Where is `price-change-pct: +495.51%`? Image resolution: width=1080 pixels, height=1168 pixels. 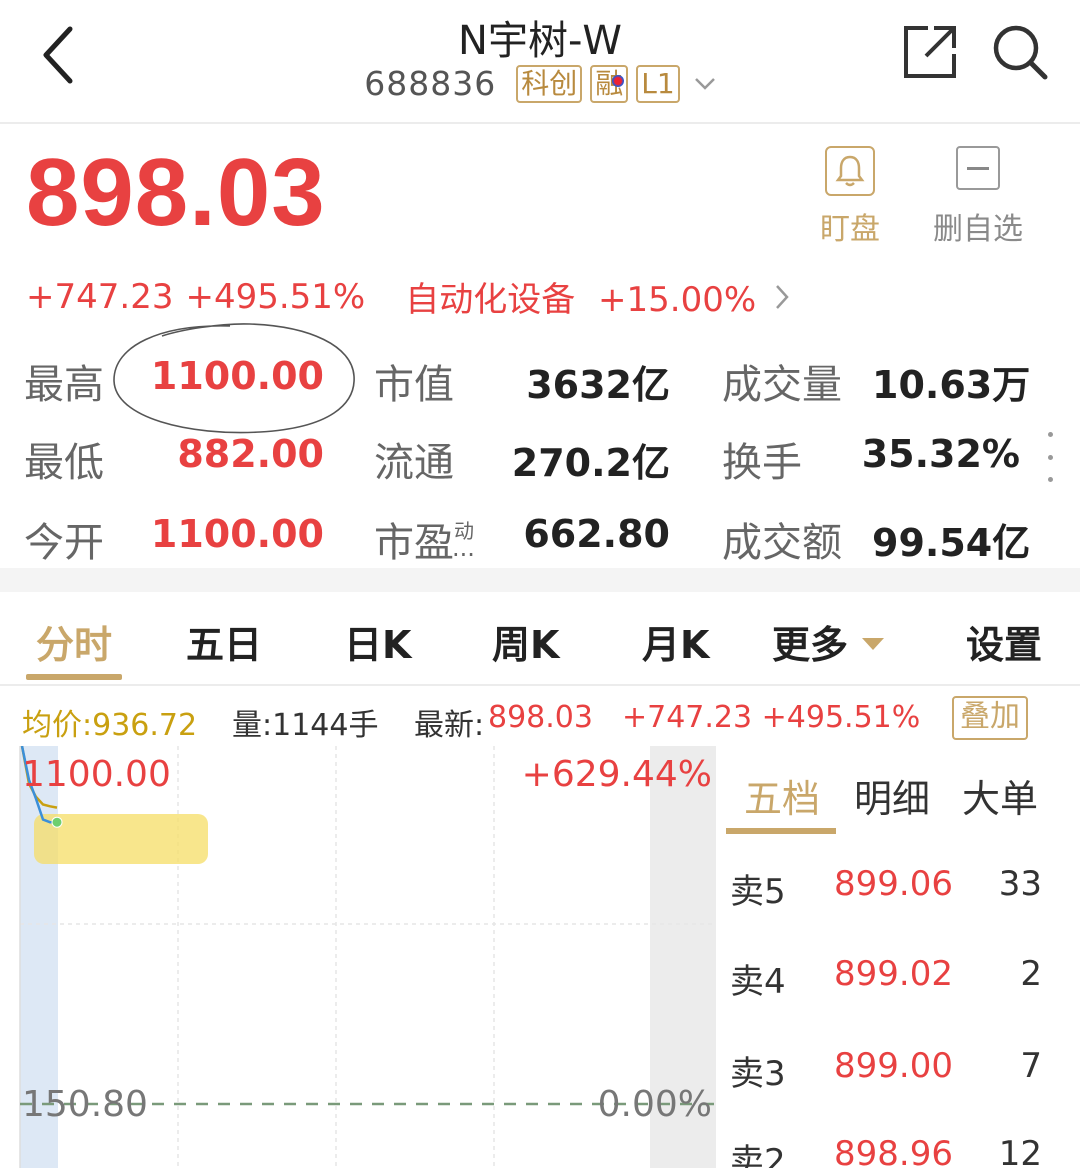 price-change-pct: +495.51% is located at coordinates (275, 296).